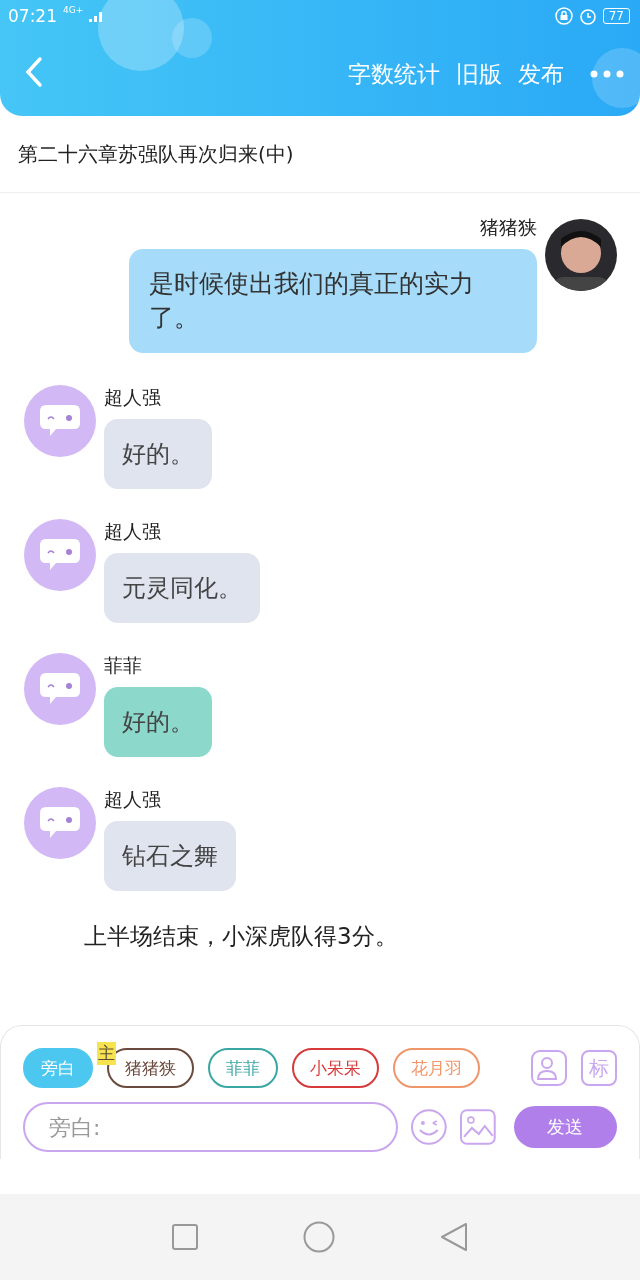 The width and height of the screenshot is (640, 1280). What do you see at coordinates (565, 1127) in the screenshot?
I see `send-button: 发送` at bounding box center [565, 1127].